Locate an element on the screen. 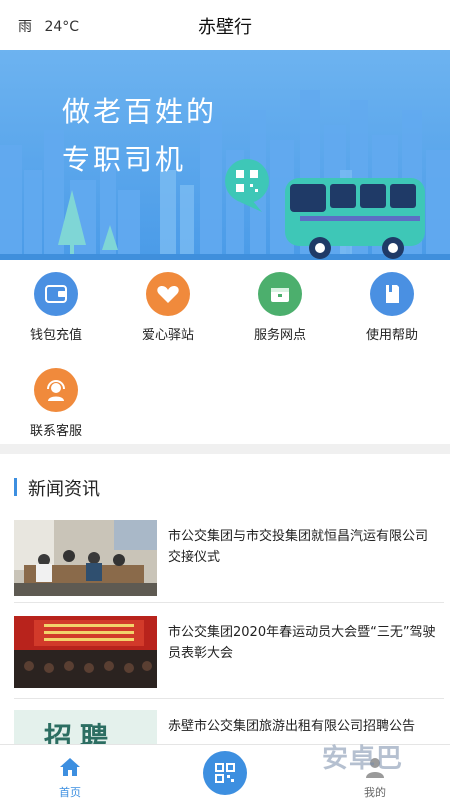 The height and width of the screenshot is (800, 450). menu-label: 爱心驿站 is located at coordinates (167, 335).